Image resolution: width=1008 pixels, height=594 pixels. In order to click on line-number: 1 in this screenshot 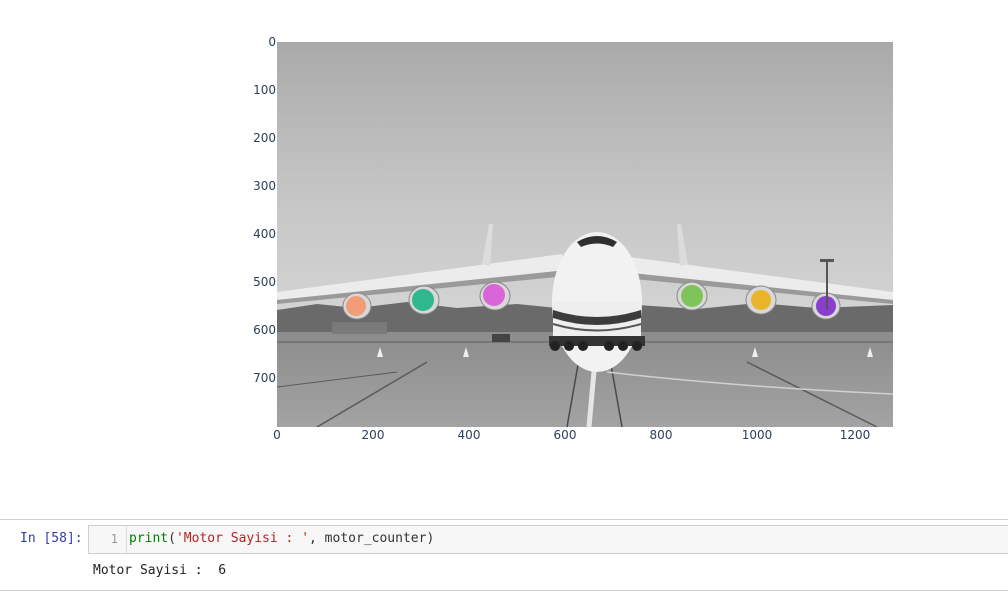, I will do `click(114, 539)`.